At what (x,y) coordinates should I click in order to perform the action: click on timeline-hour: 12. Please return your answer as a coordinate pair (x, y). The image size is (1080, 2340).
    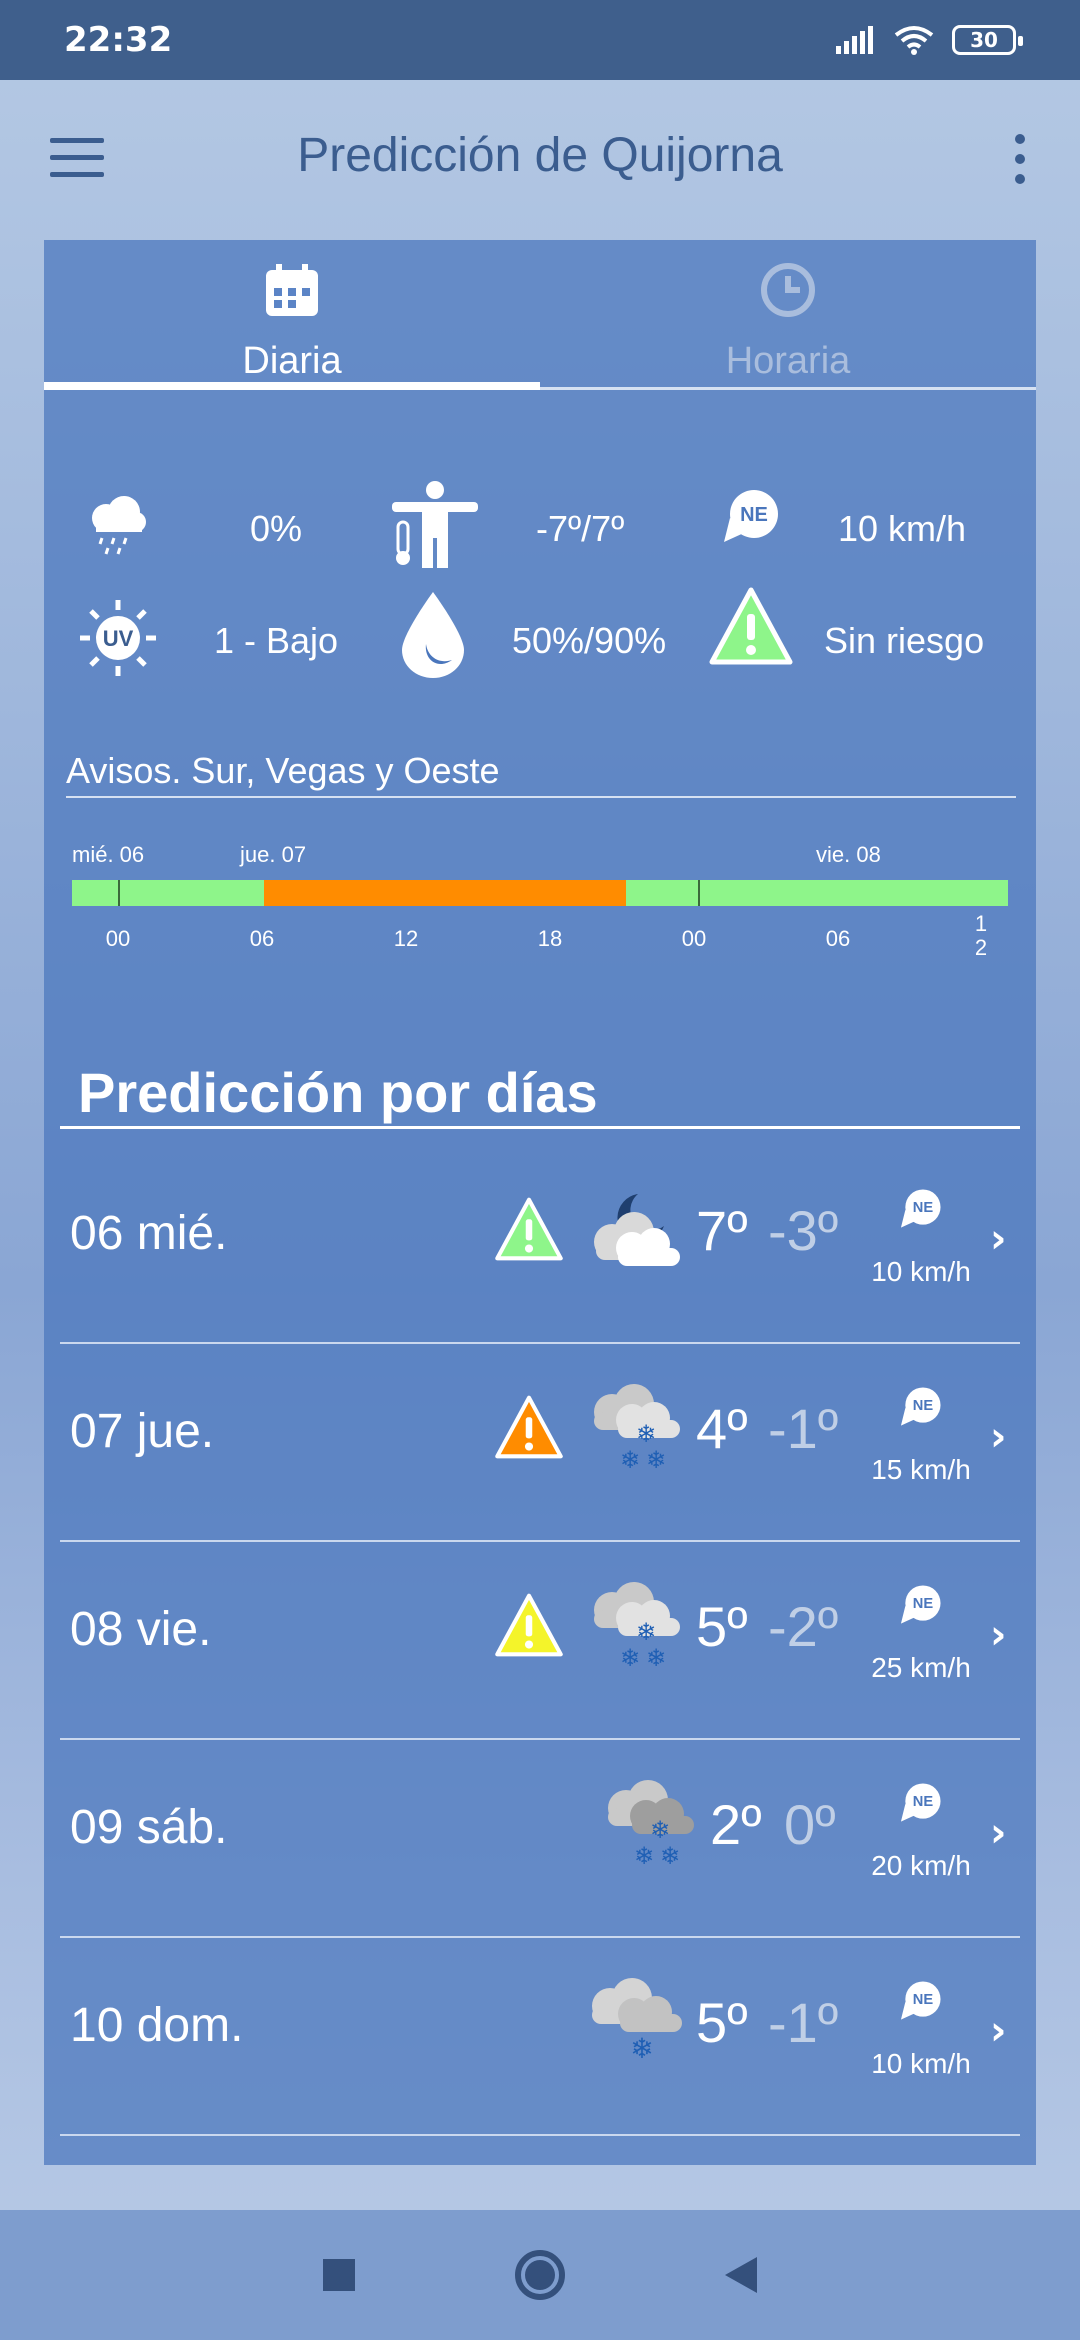
    Looking at the image, I should click on (406, 938).